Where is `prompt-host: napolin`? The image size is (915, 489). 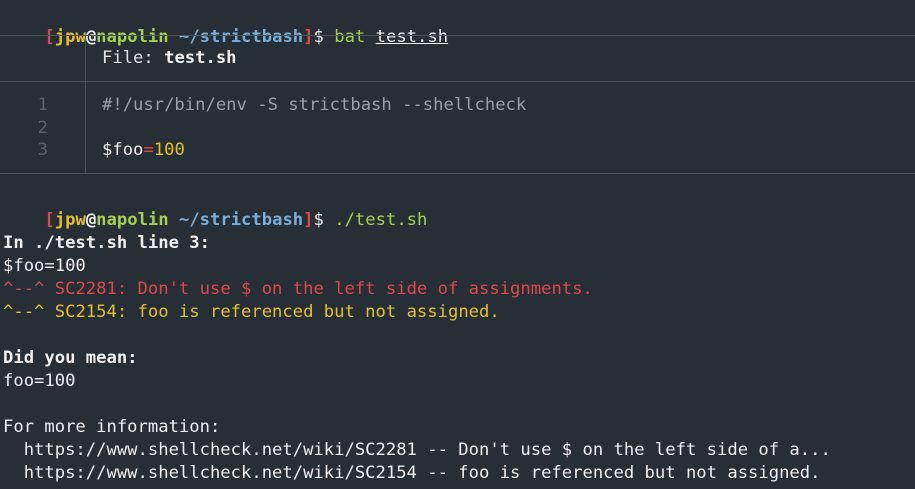 prompt-host: napolin is located at coordinates (132, 220).